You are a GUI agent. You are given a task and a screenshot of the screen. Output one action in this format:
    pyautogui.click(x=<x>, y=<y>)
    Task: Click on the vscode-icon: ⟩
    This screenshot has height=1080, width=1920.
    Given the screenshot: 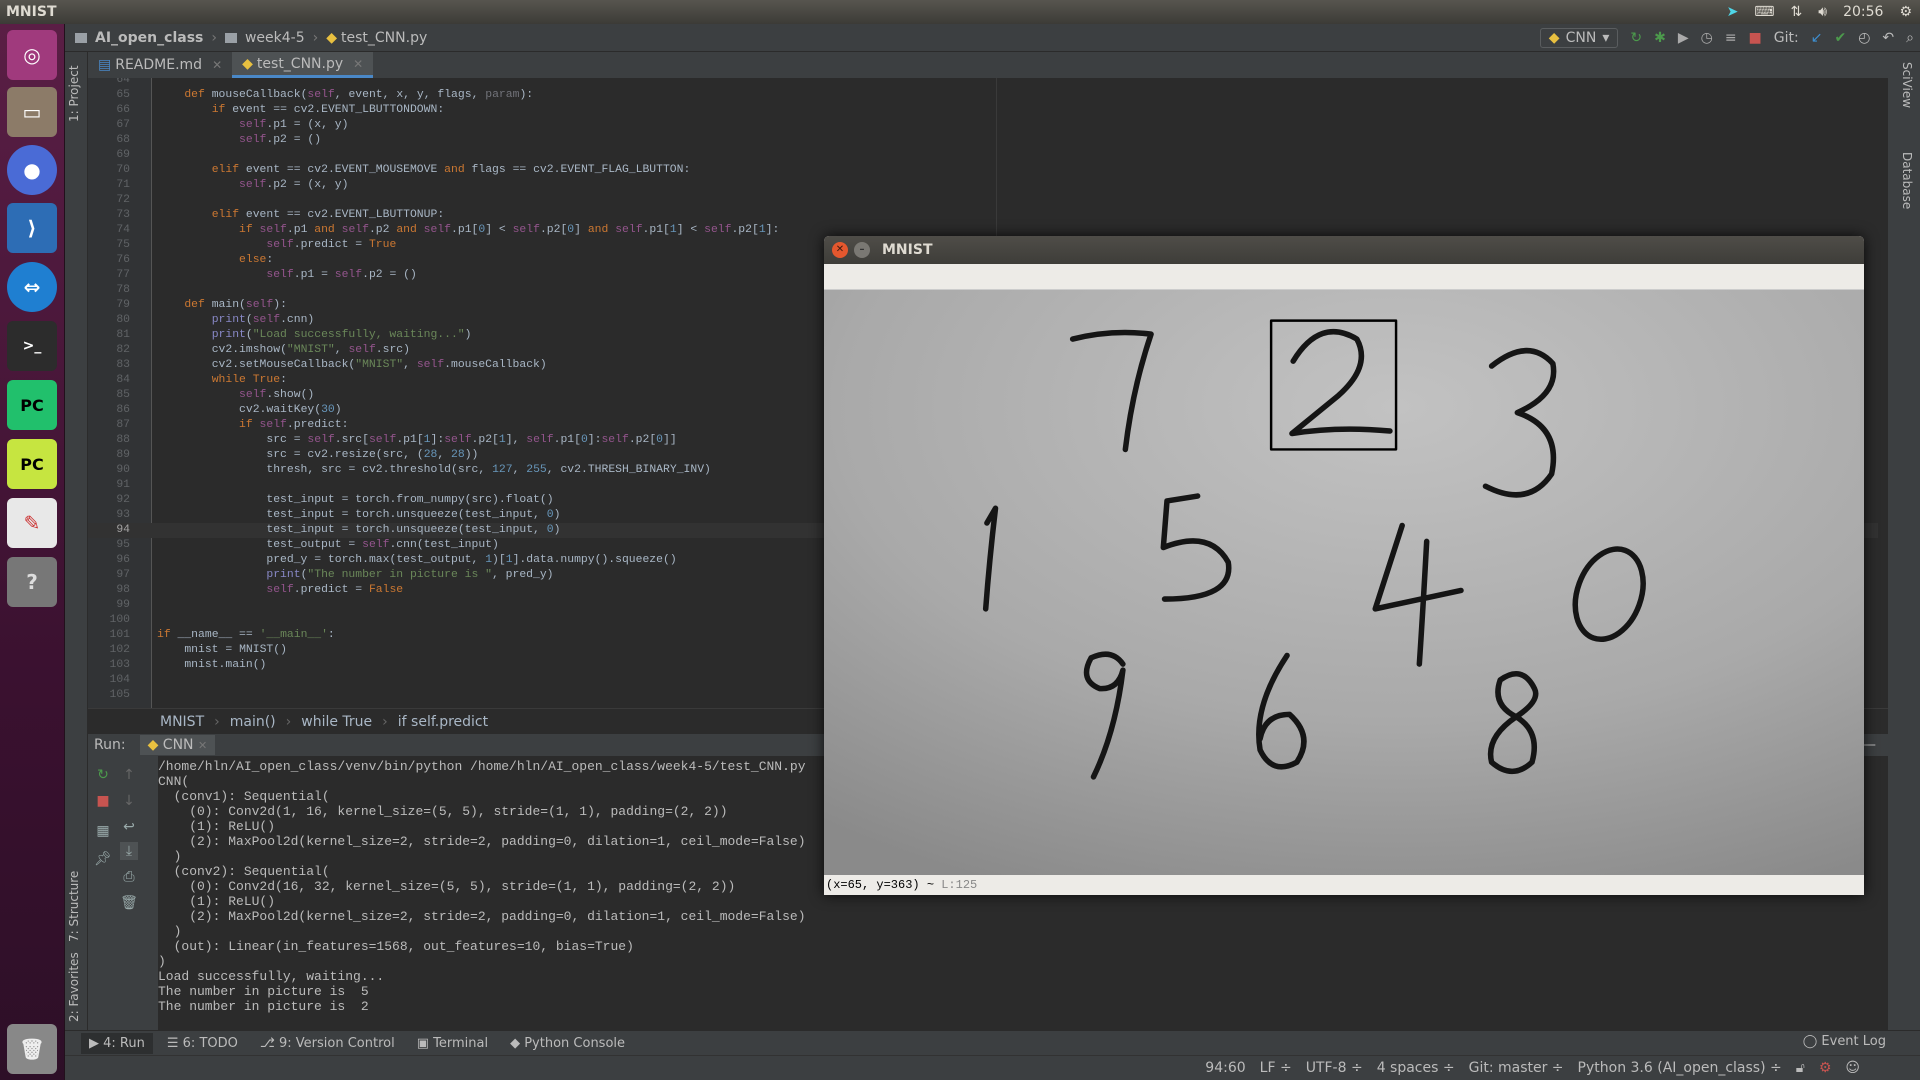 What is the action you would take?
    pyautogui.click(x=32, y=228)
    